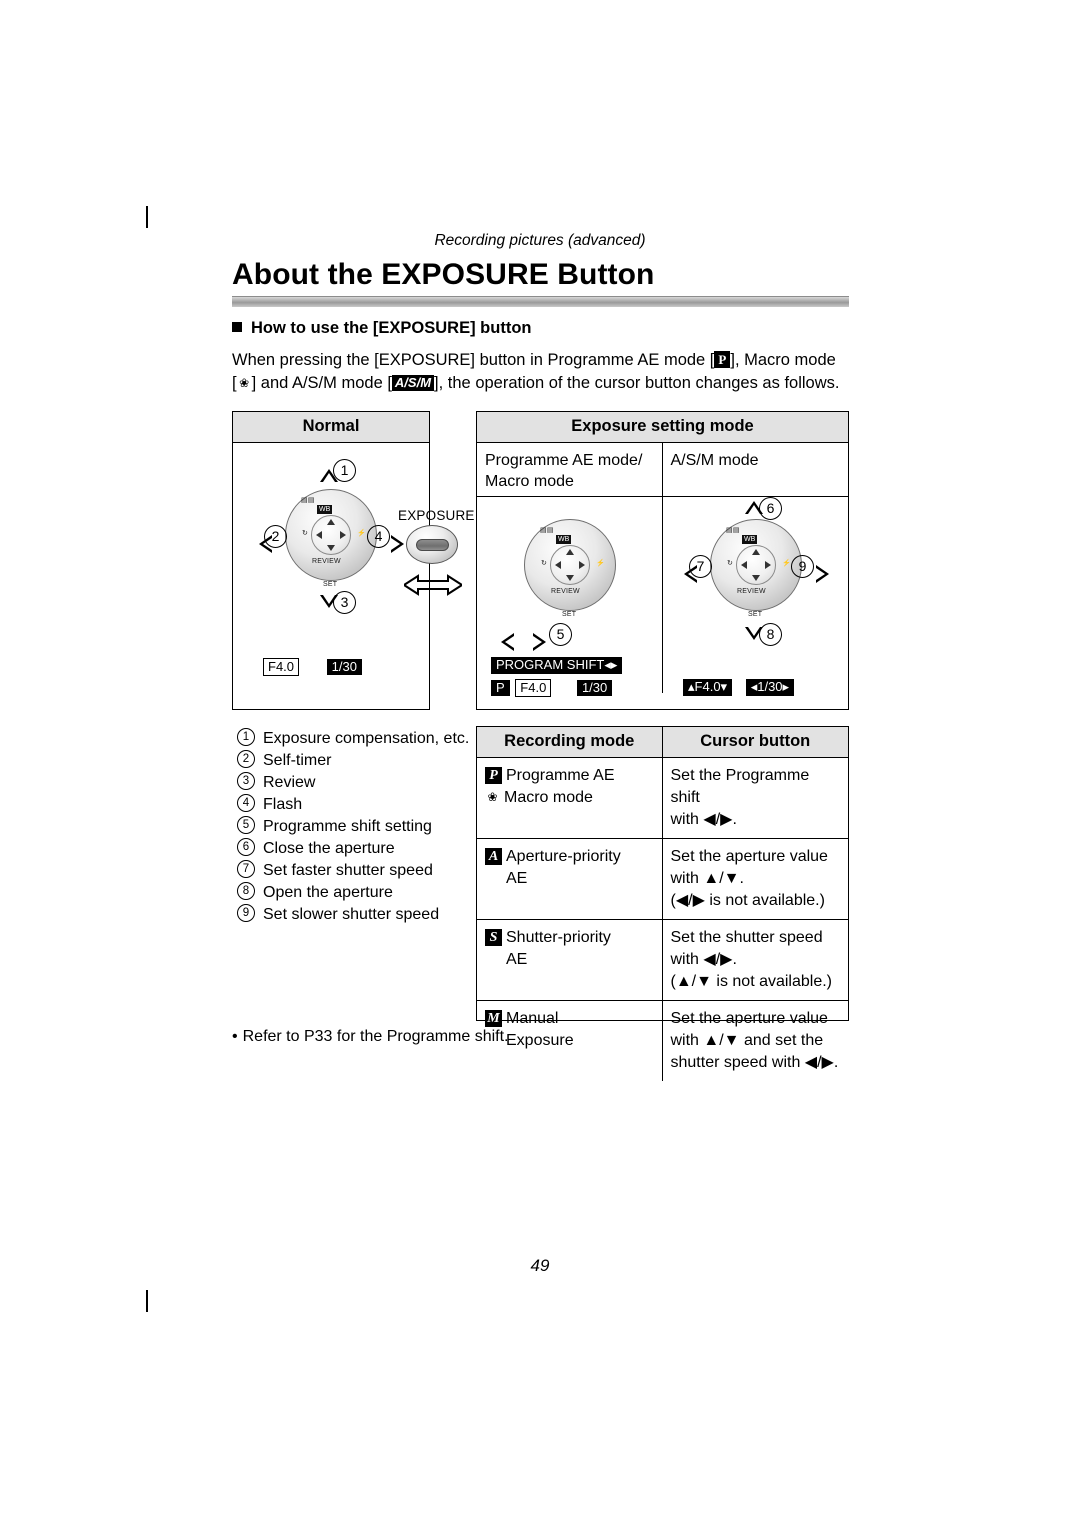 Image resolution: width=1080 pixels, height=1526 pixels. I want to click on callout-2: 2, so click(275, 536).